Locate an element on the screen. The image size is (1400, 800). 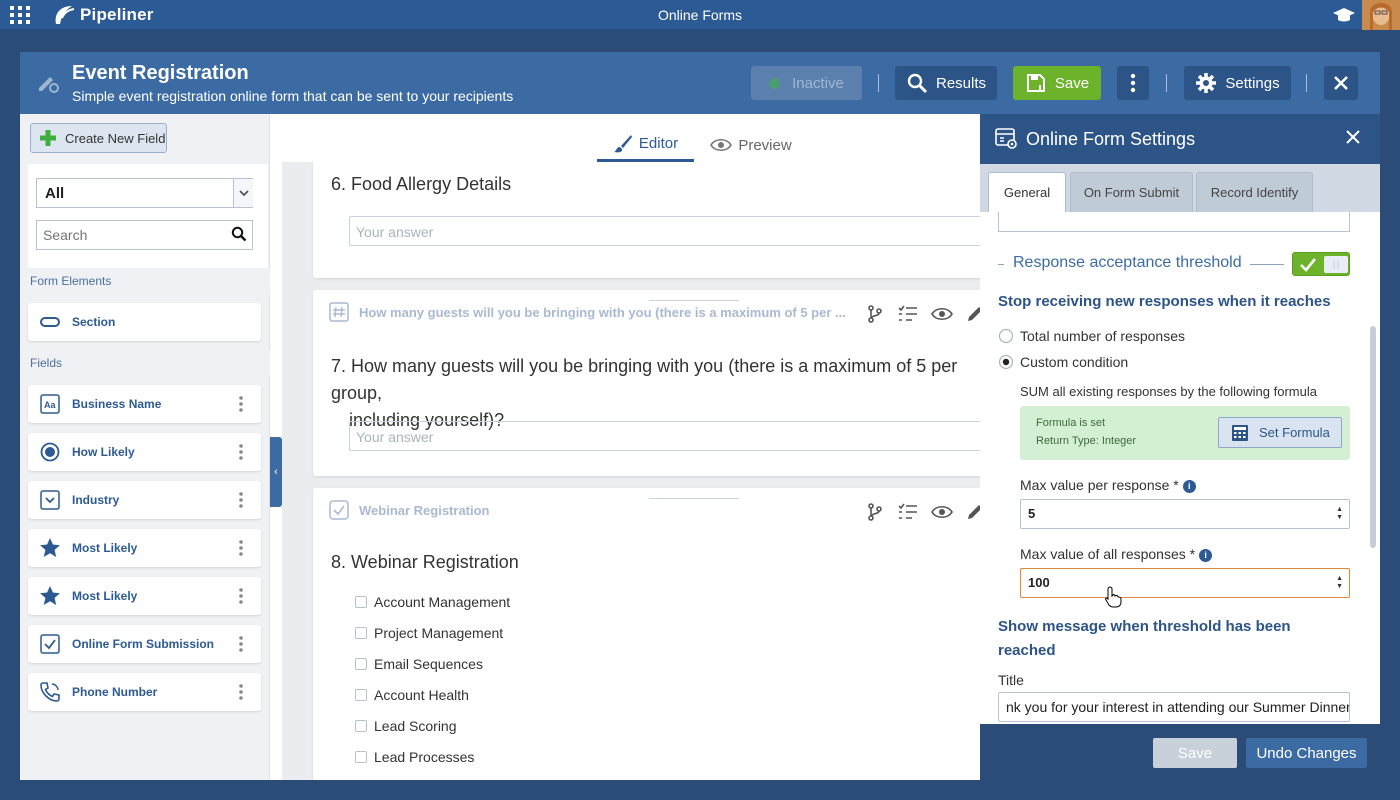
radio-custom-condition: Custom condition is located at coordinates (1063, 362).